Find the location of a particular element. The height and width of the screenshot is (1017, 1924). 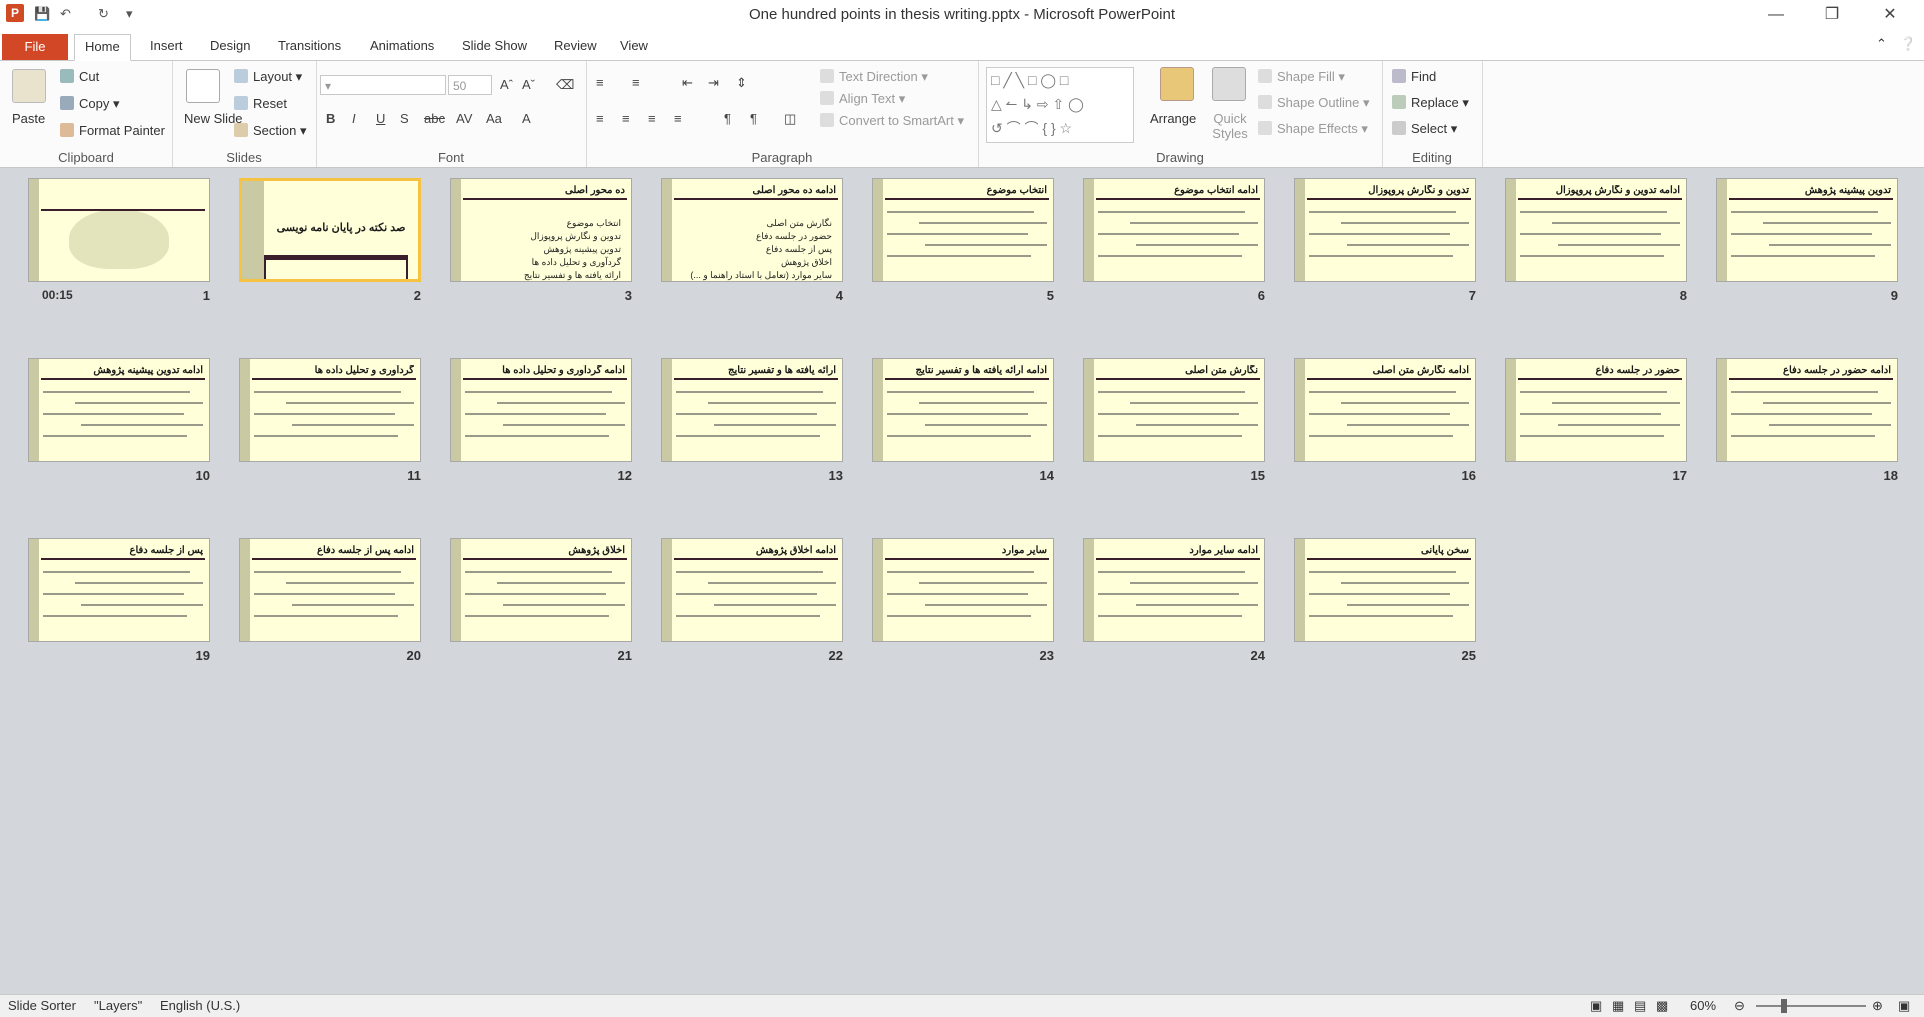

tab-insert: Insert is located at coordinates (166, 45).